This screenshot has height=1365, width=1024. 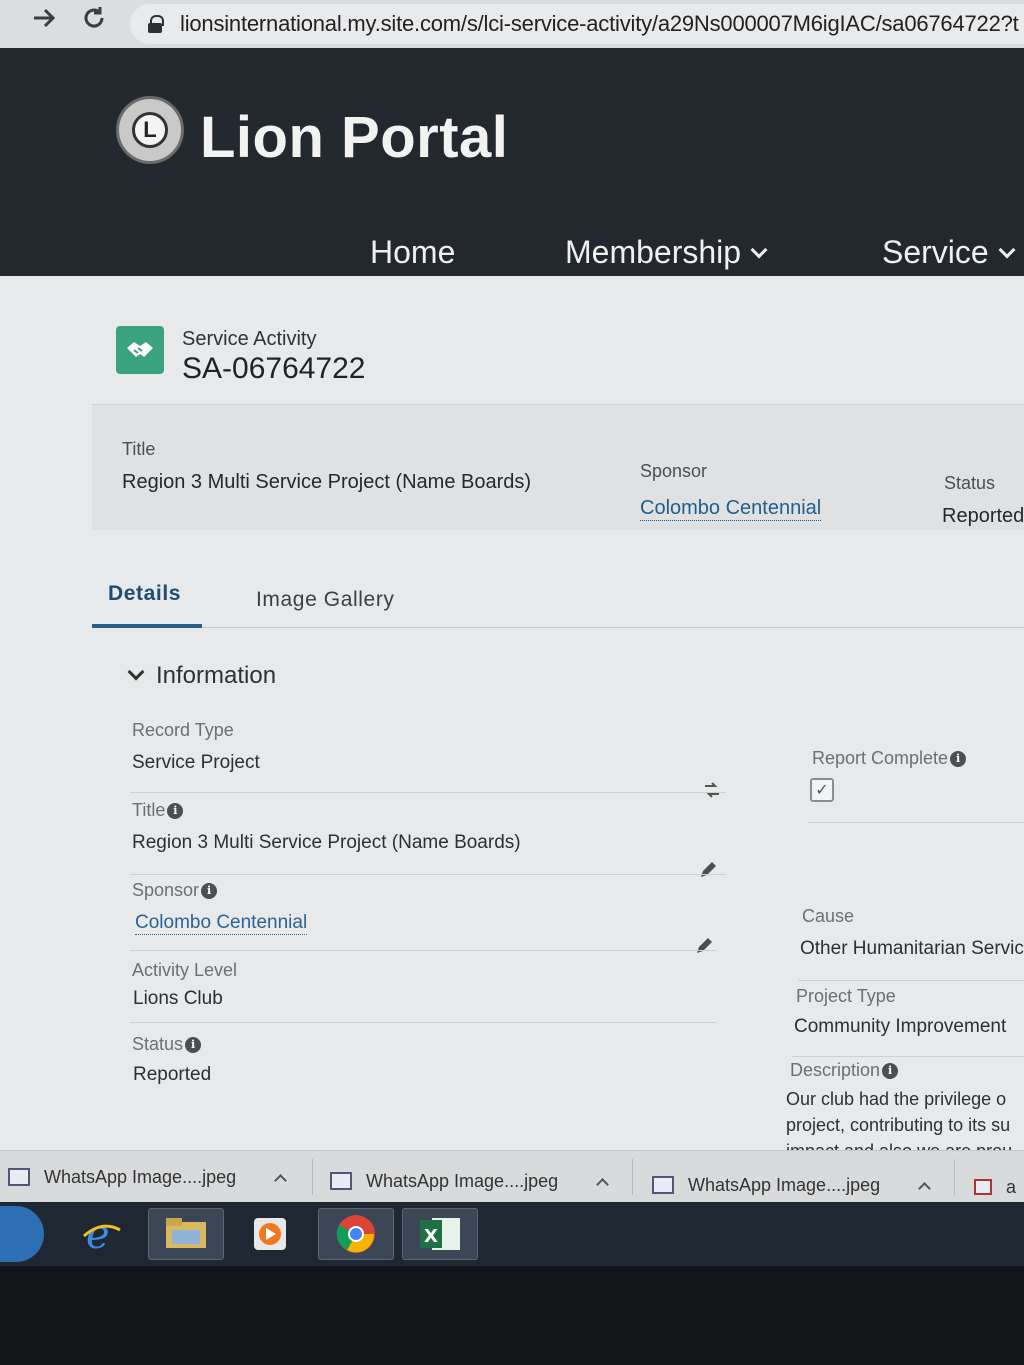 I want to click on field-record-type-label-text: Record Type, so click(x=183, y=730).